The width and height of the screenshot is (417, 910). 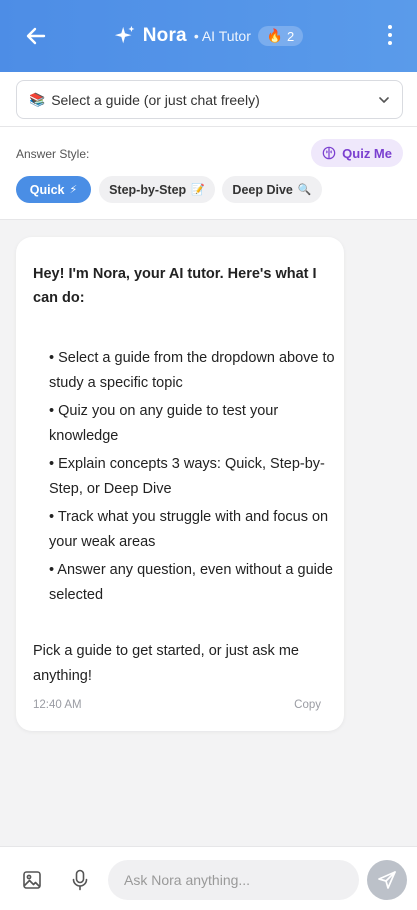 What do you see at coordinates (233, 880) in the screenshot?
I see `message-input` at bounding box center [233, 880].